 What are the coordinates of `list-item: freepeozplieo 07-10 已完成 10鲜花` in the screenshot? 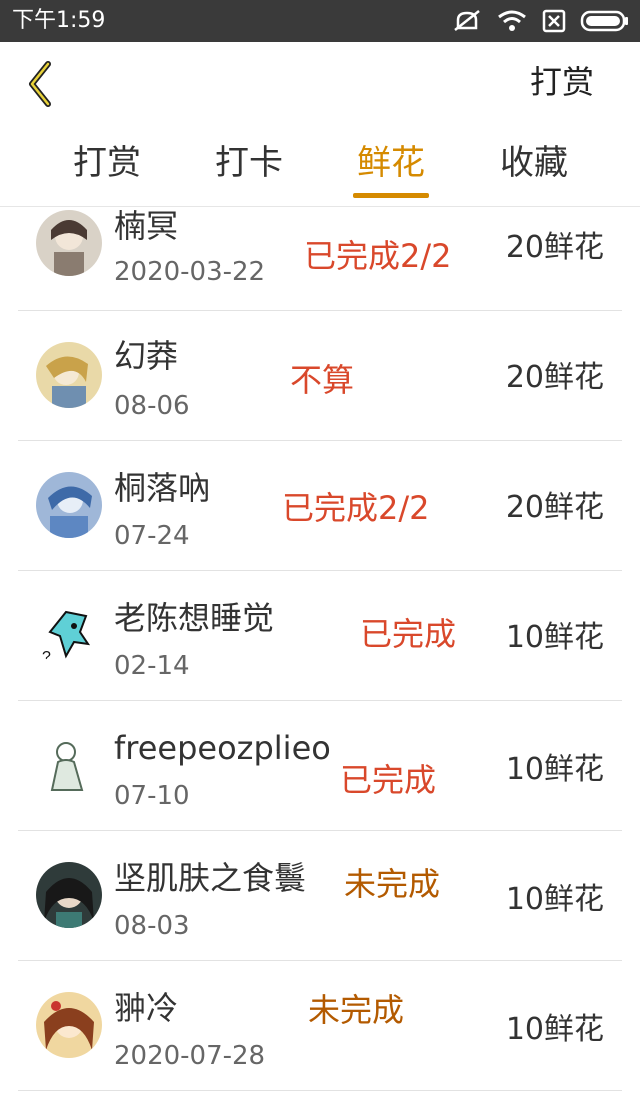 It's located at (320, 765).